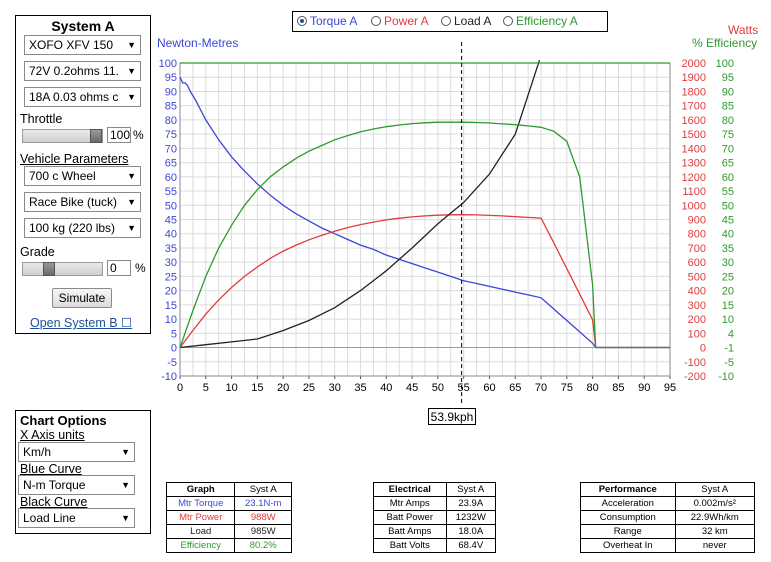  I want to click on table-cell-value: 32 km, so click(715, 531).